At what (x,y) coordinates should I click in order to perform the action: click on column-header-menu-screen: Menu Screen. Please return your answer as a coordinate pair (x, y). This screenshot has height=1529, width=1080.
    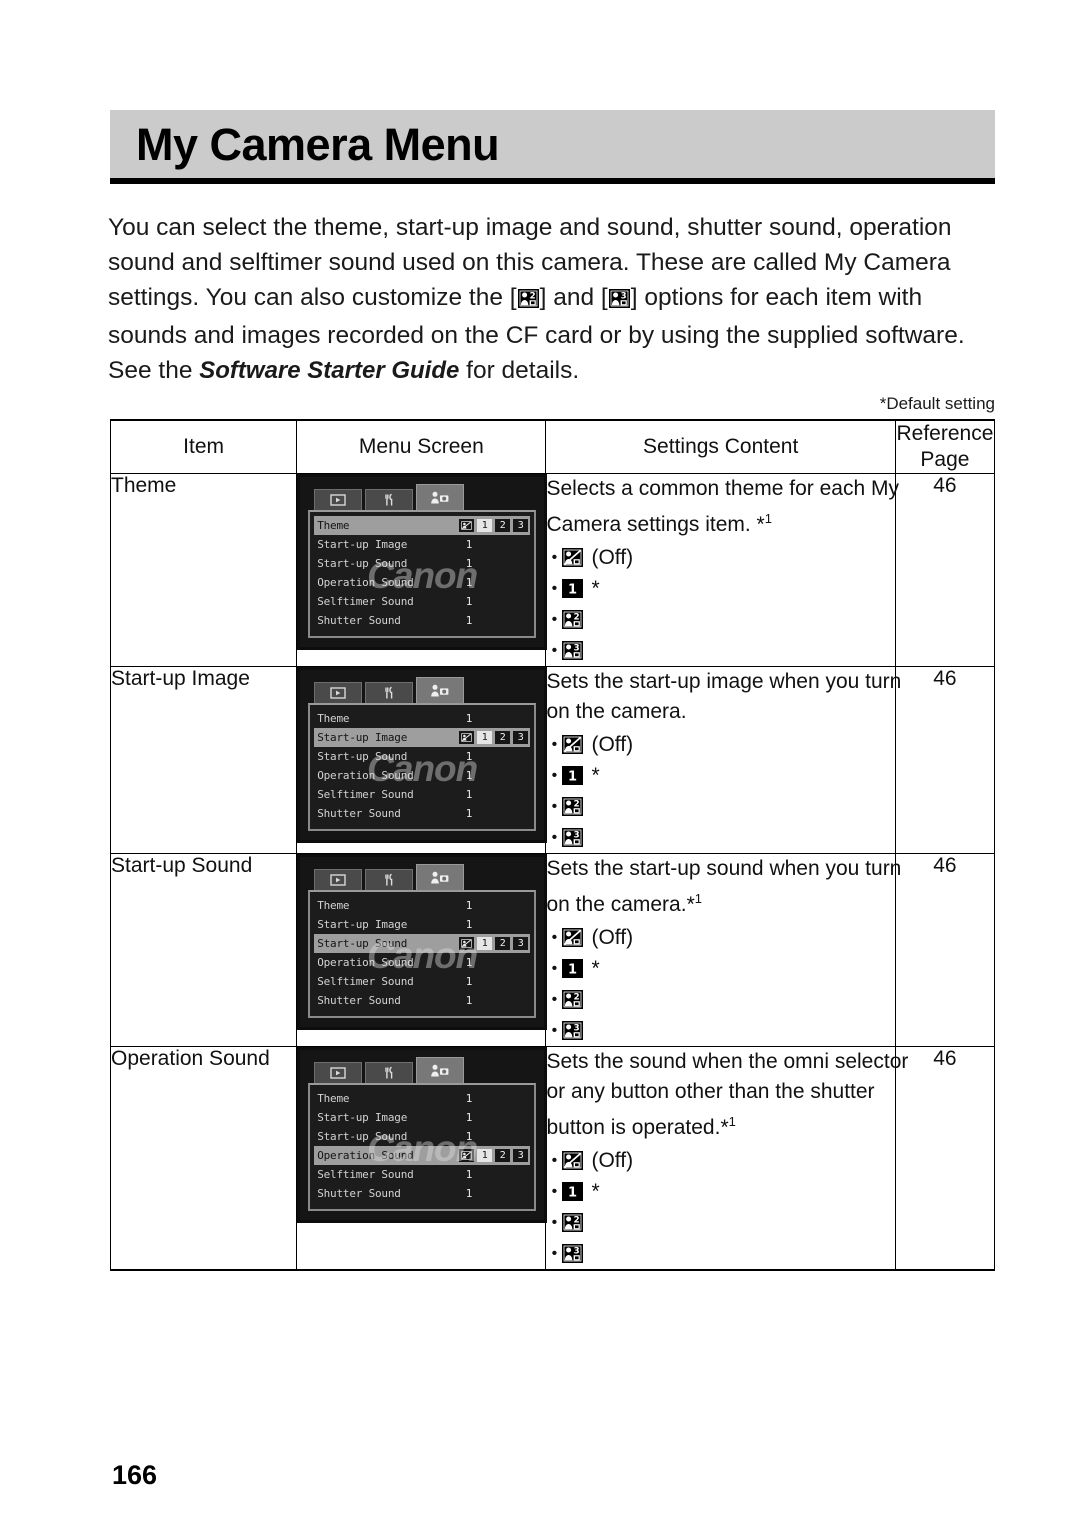
    Looking at the image, I should click on (421, 446).